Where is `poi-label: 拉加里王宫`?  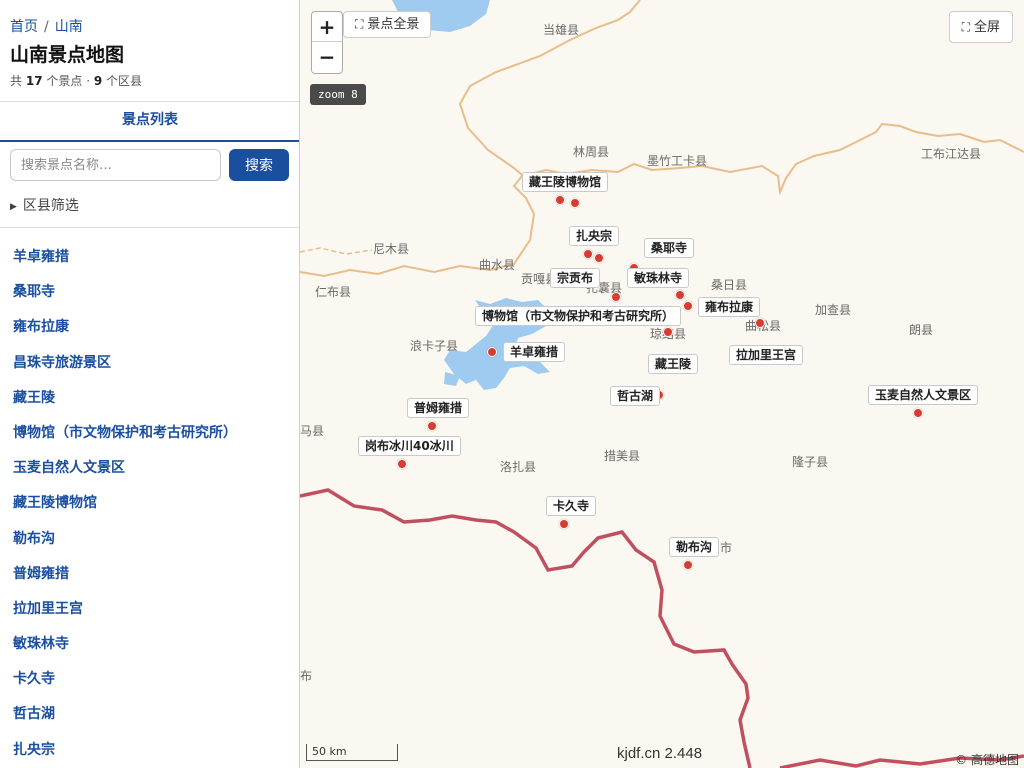
poi-label: 拉加里王宫 is located at coordinates (766, 355).